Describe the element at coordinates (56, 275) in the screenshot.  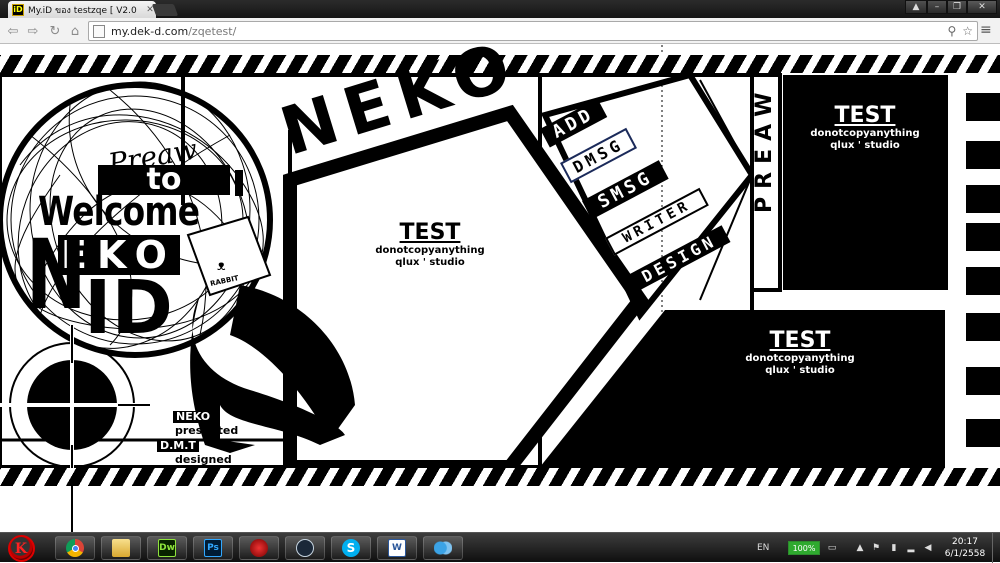
I see `hero-n-letter: N` at that location.